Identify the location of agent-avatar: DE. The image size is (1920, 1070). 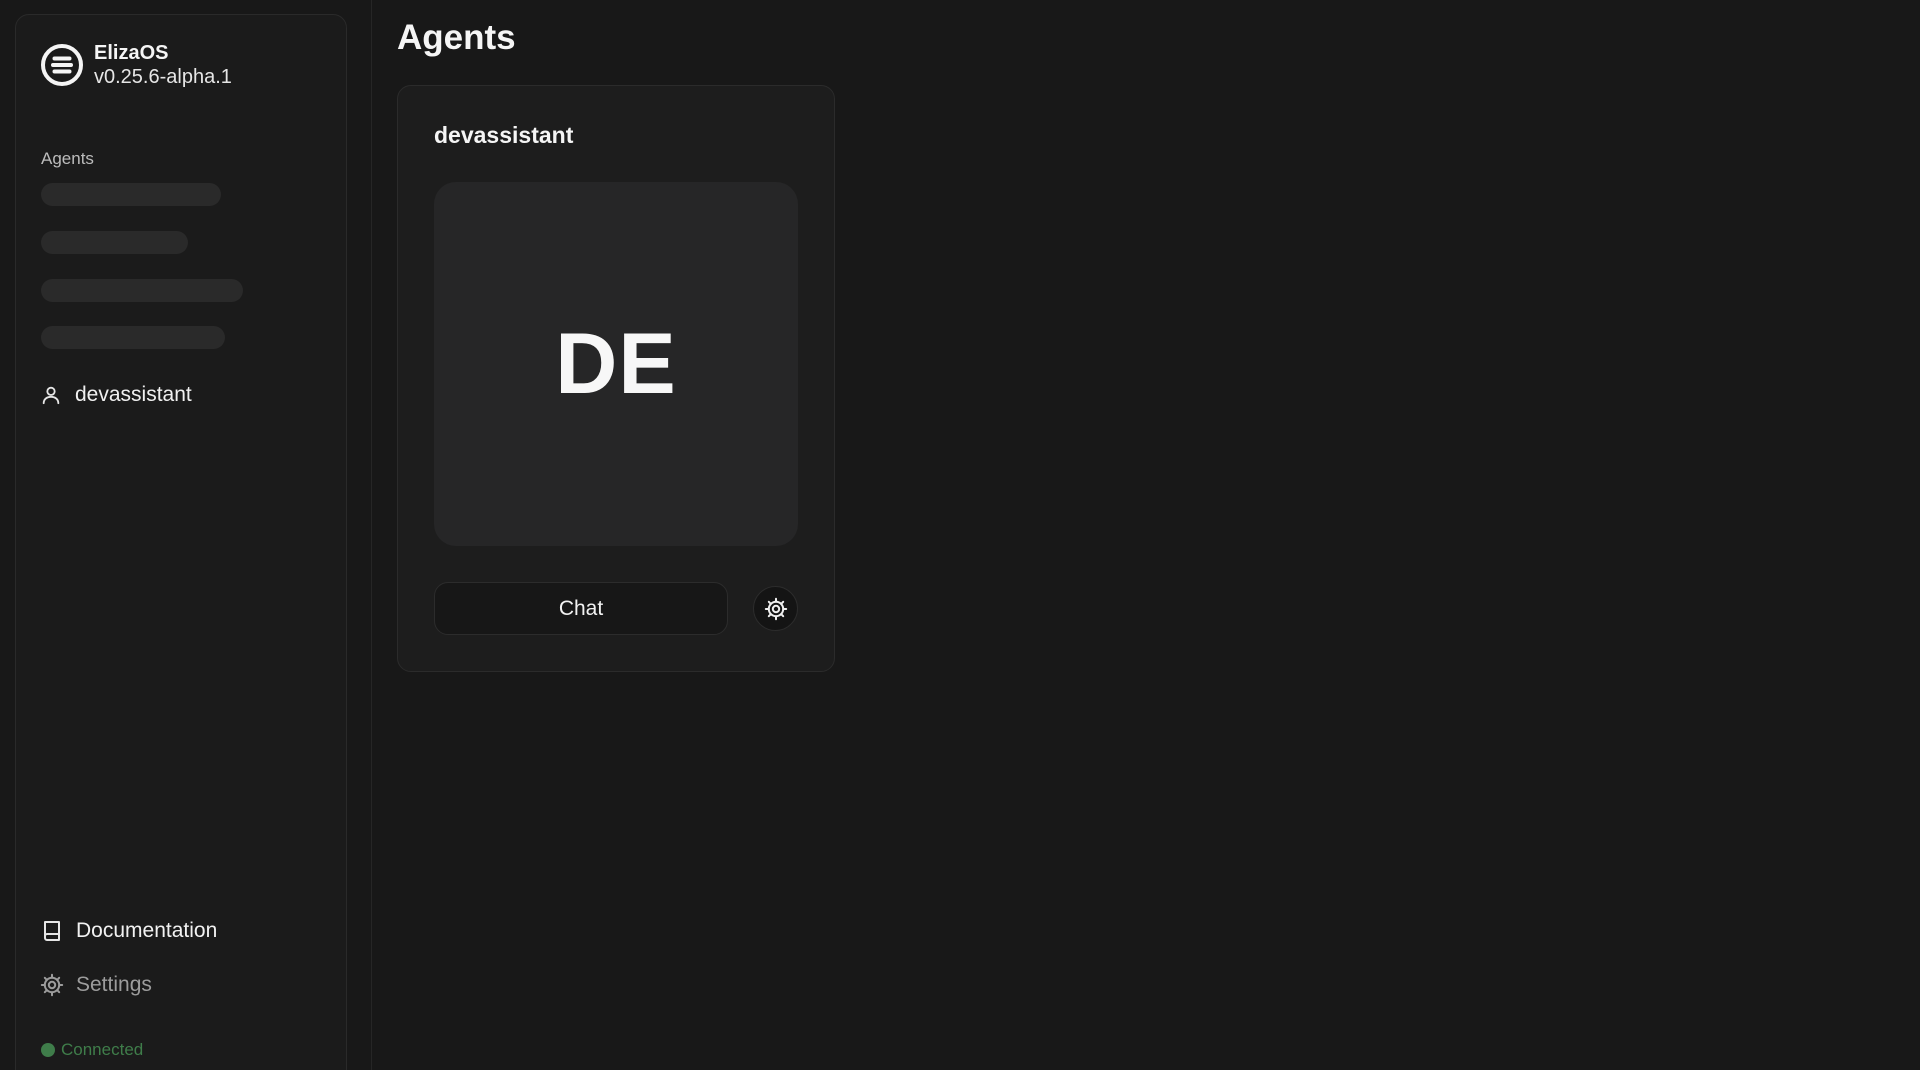
(616, 364).